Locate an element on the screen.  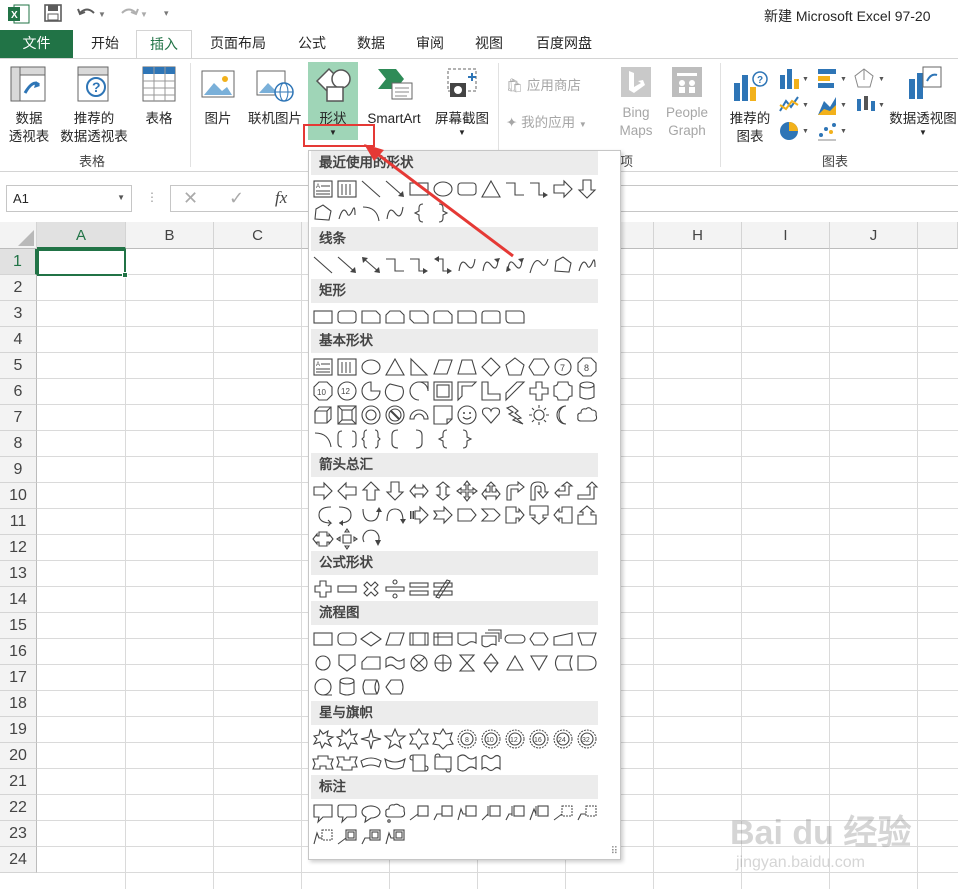
baidu-watermark: Bai du 经验 jingyan.baidu.com is located at coordinates (840, 845).